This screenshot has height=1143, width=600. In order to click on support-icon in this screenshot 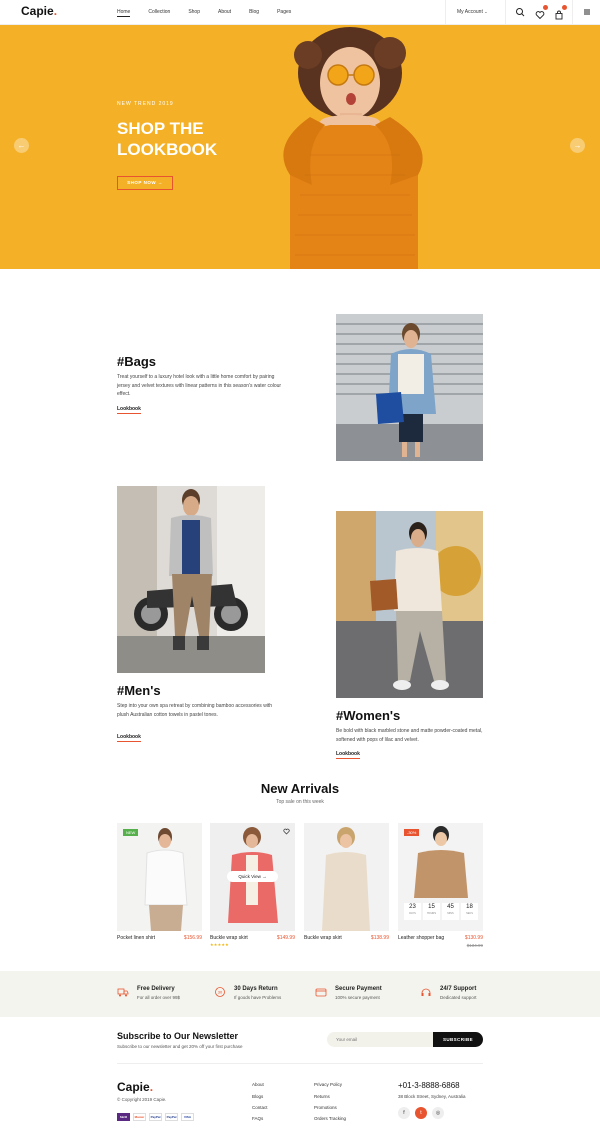, I will do `click(426, 992)`.